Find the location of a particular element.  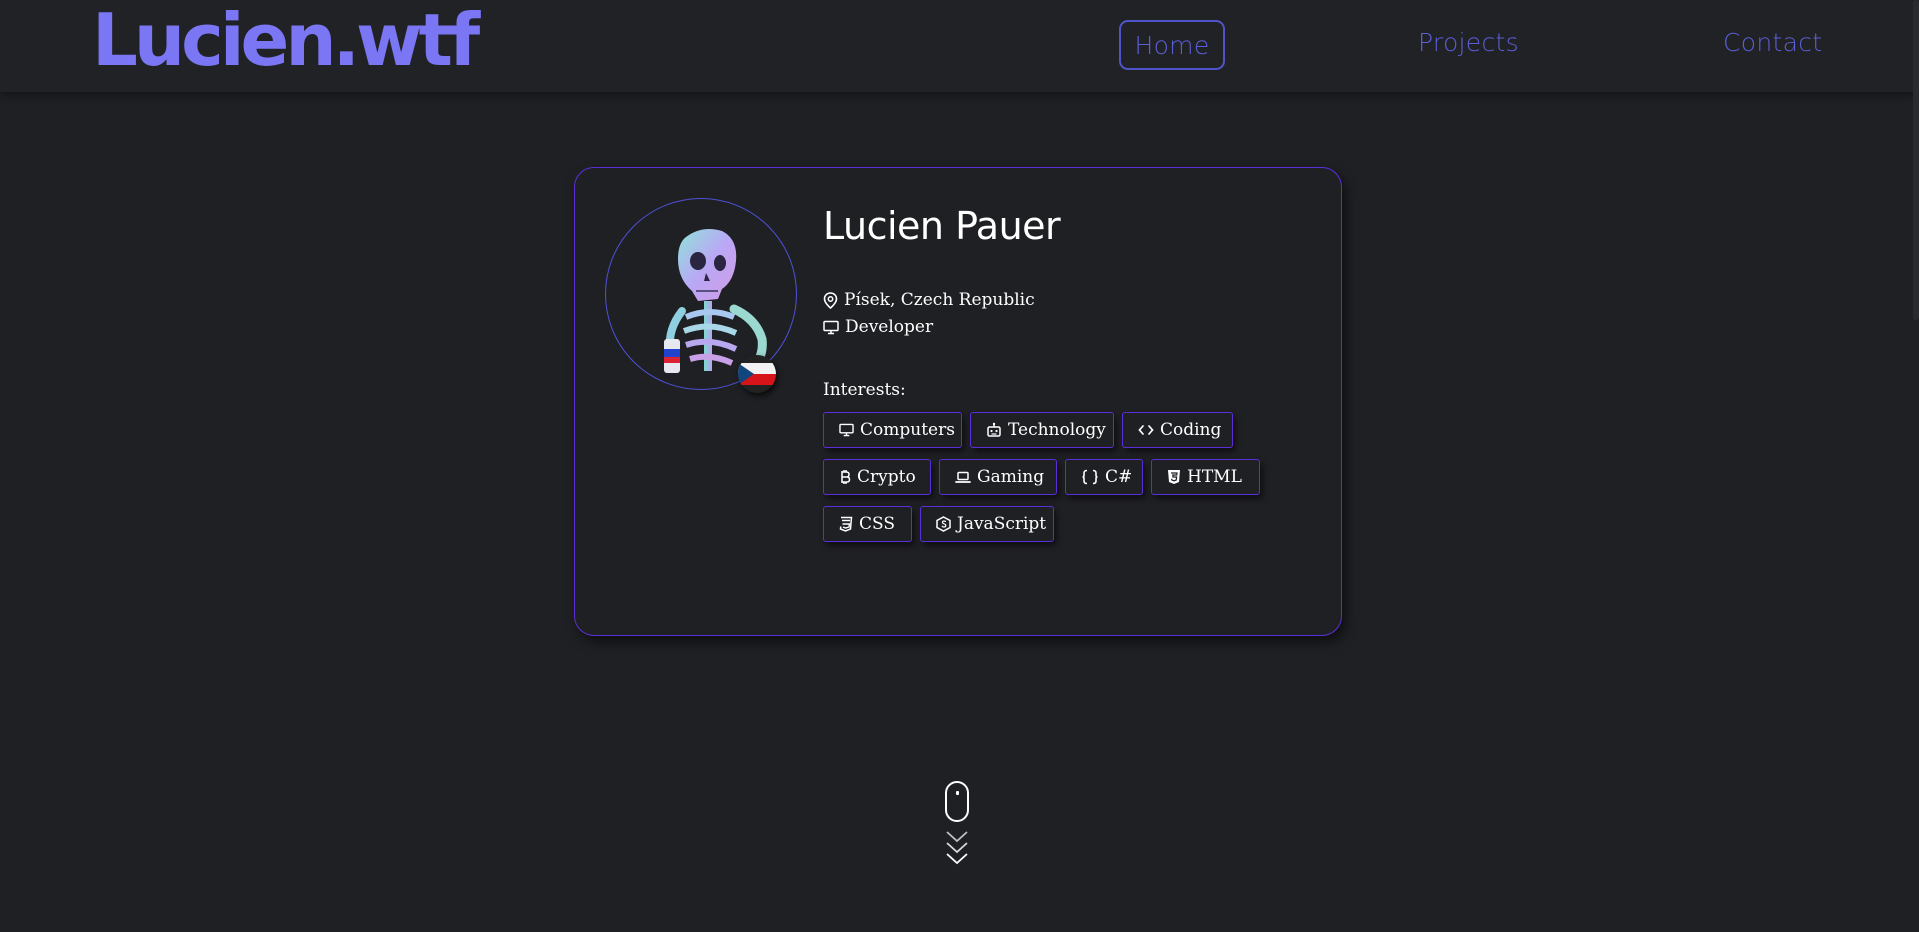

css3-icon is located at coordinates (846, 524).